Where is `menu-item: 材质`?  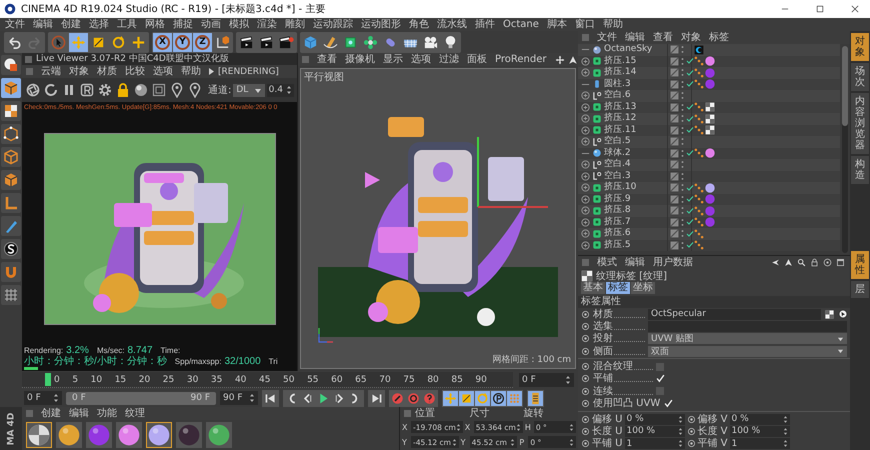 menu-item: 材质 is located at coordinates (107, 72).